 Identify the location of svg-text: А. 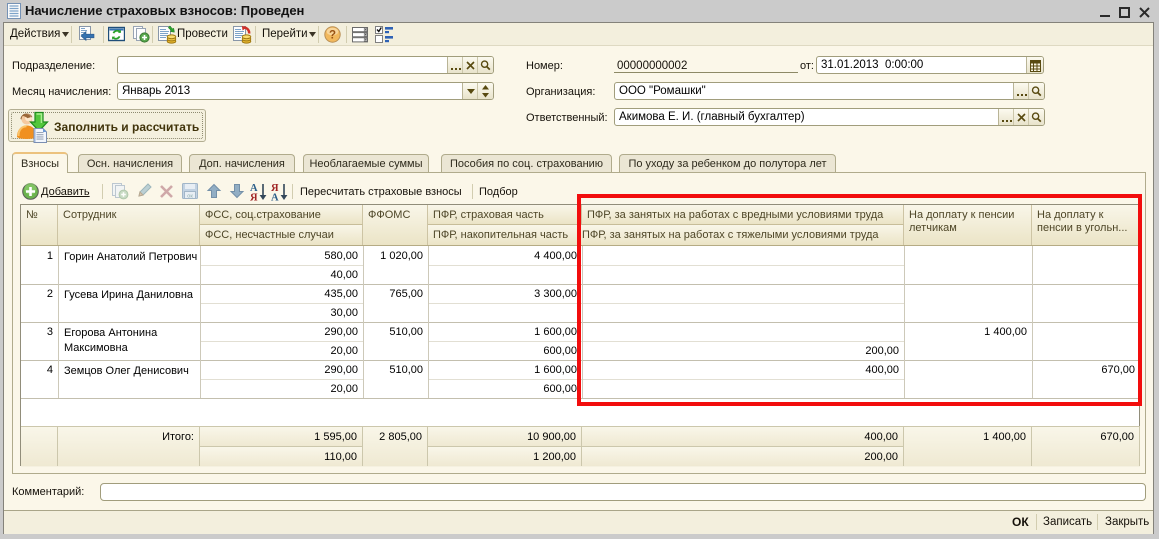
(275, 197).